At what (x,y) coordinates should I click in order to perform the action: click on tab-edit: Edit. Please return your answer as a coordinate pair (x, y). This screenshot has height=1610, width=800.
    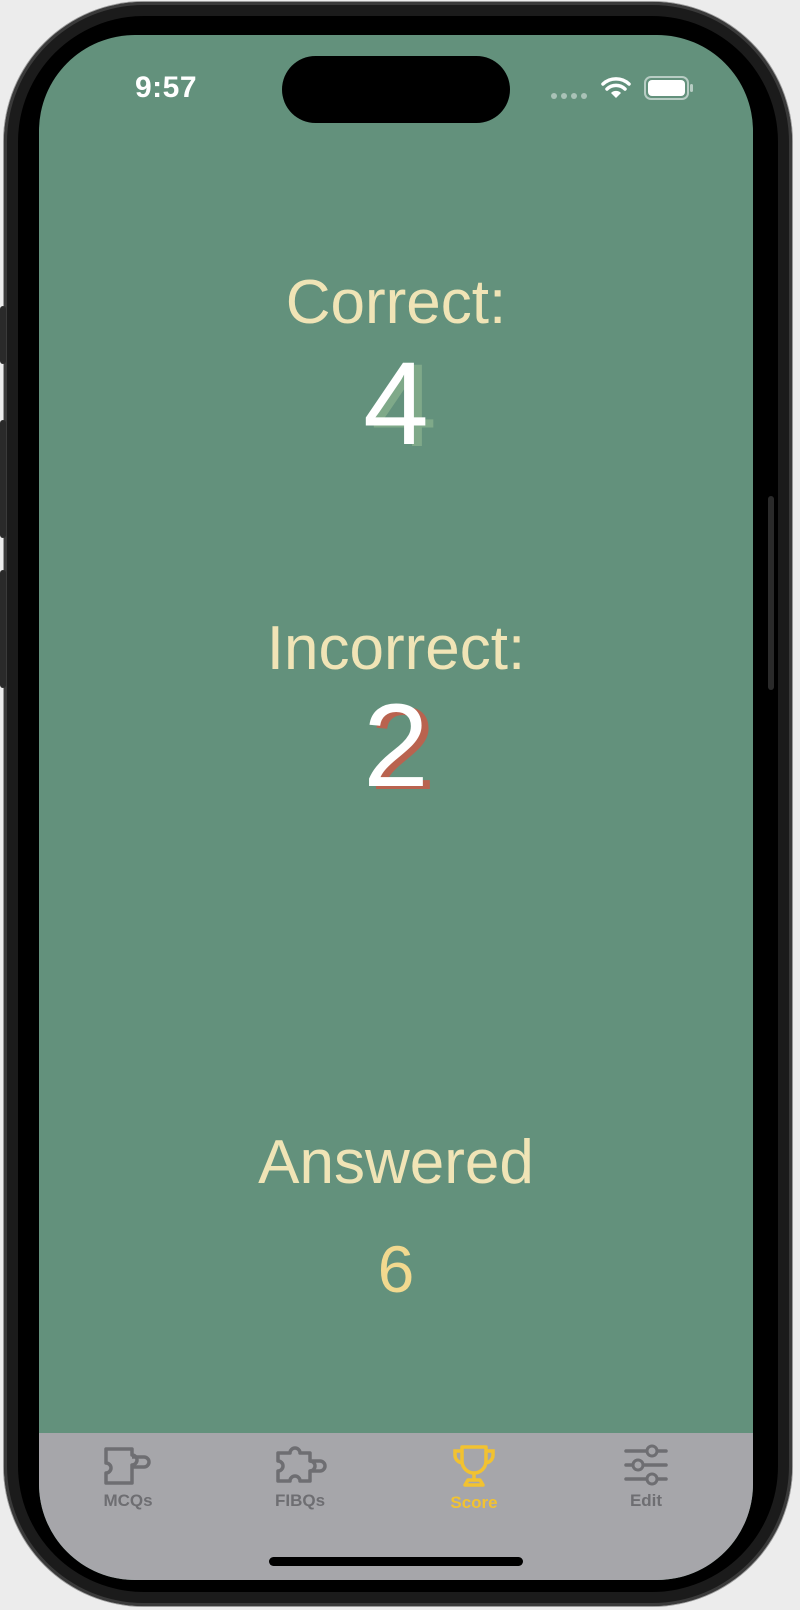
    Looking at the image, I should click on (646, 1483).